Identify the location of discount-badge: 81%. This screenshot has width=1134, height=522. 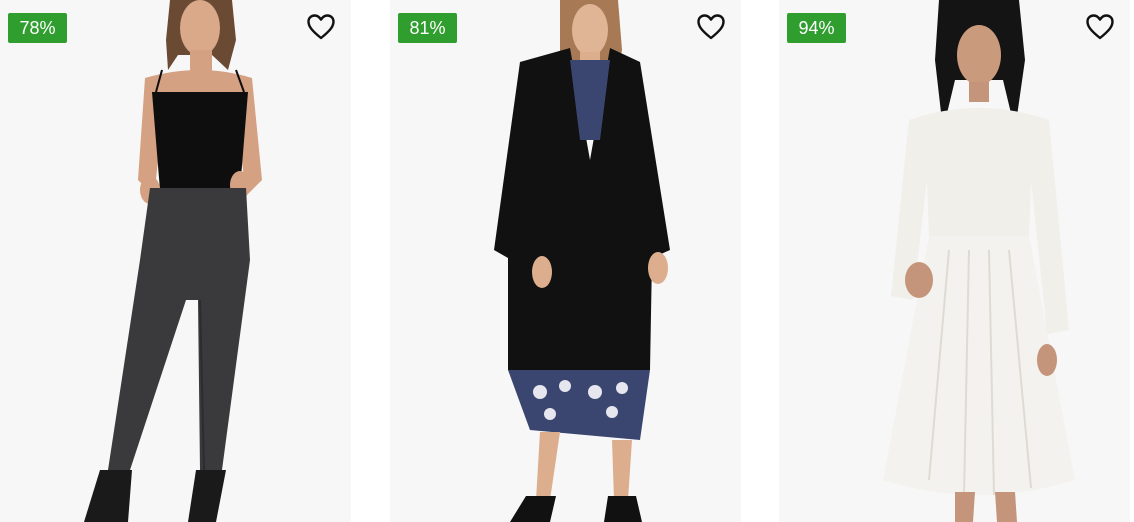
(427, 28).